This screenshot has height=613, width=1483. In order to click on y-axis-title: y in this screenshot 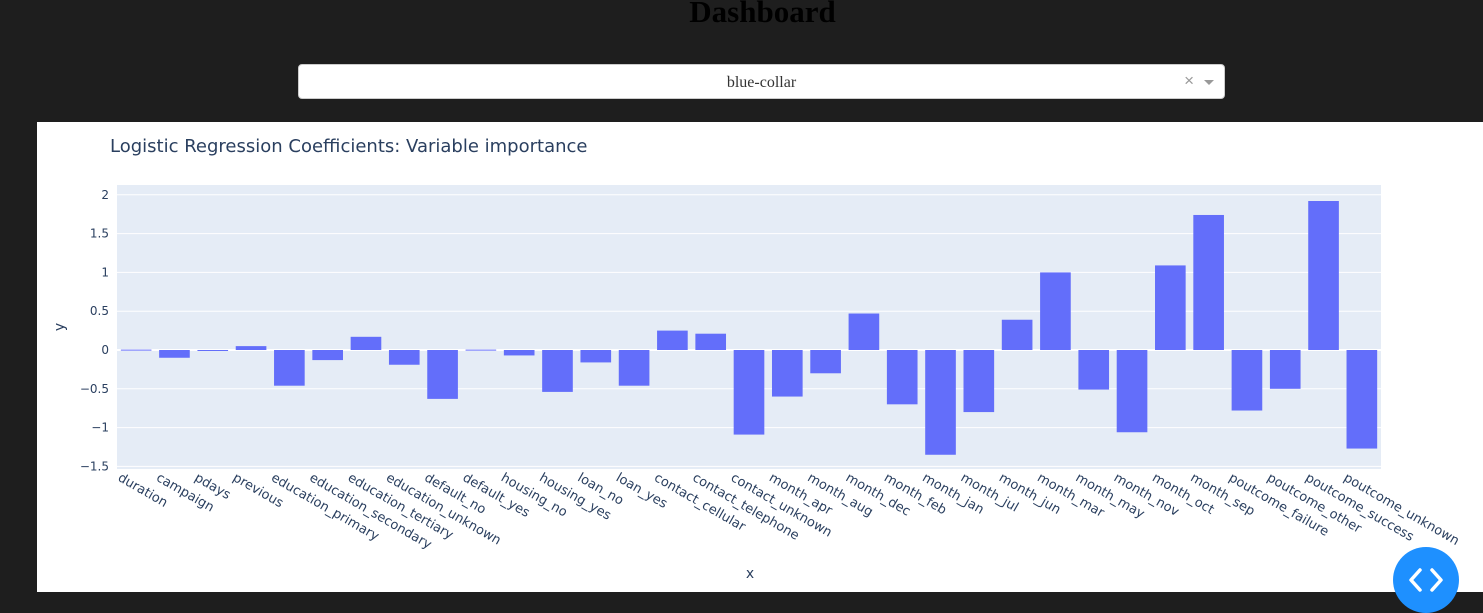, I will do `click(60, 327)`.